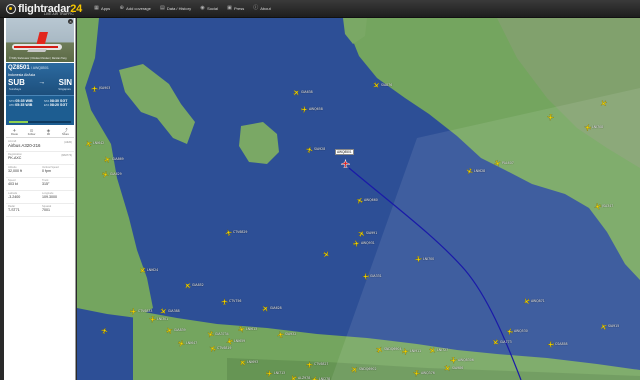  What do you see at coordinates (235, 9) in the screenshot?
I see `menu-item-press: ▣ Press` at bounding box center [235, 9].